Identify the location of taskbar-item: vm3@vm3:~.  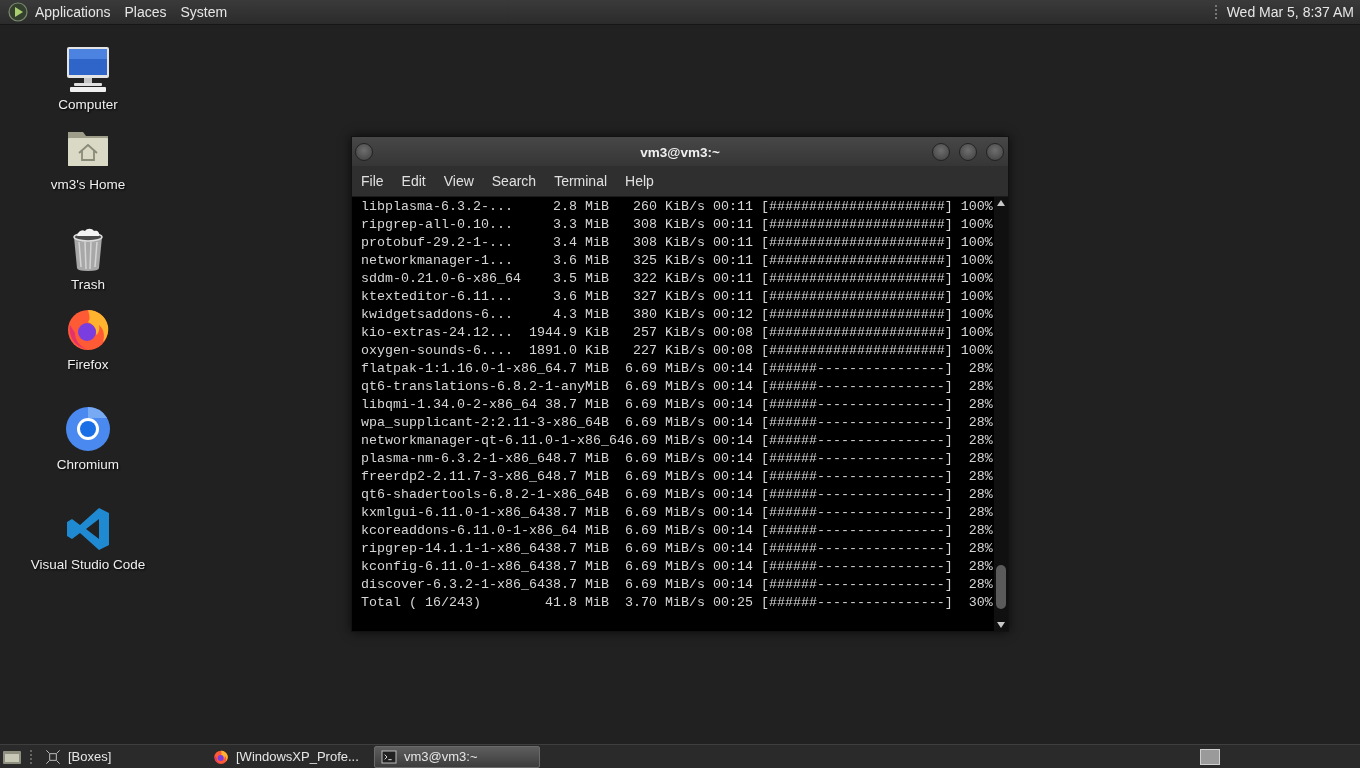
(457, 756).